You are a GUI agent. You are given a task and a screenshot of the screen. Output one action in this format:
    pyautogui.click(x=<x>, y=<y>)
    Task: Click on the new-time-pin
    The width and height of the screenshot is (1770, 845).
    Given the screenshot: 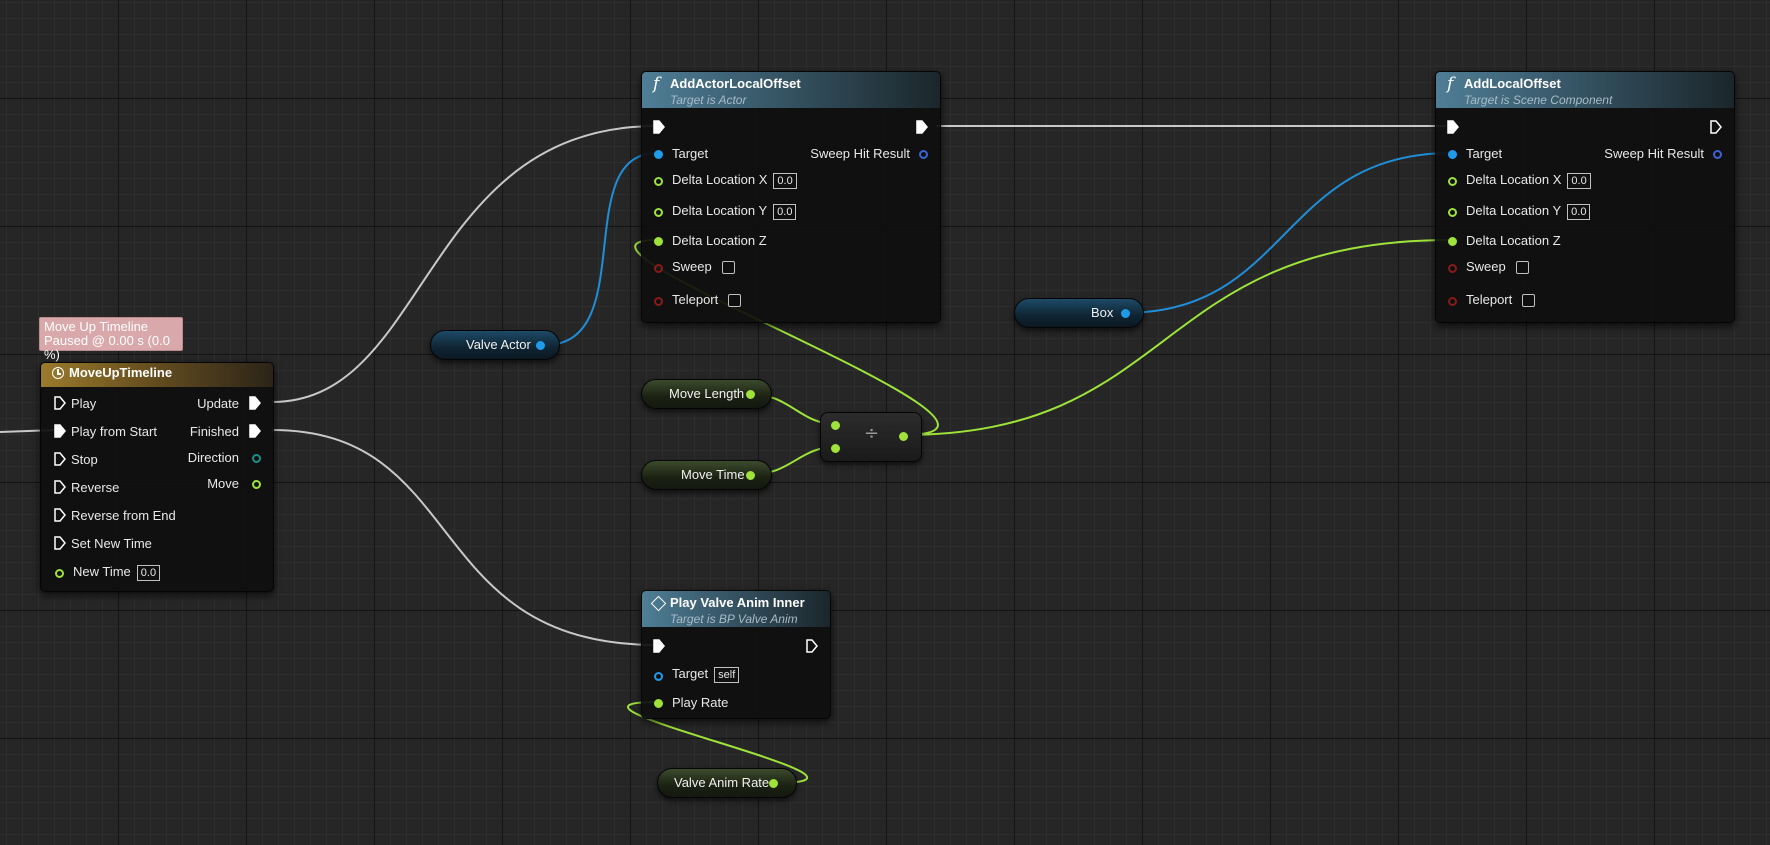 What is the action you would take?
    pyautogui.click(x=59, y=573)
    